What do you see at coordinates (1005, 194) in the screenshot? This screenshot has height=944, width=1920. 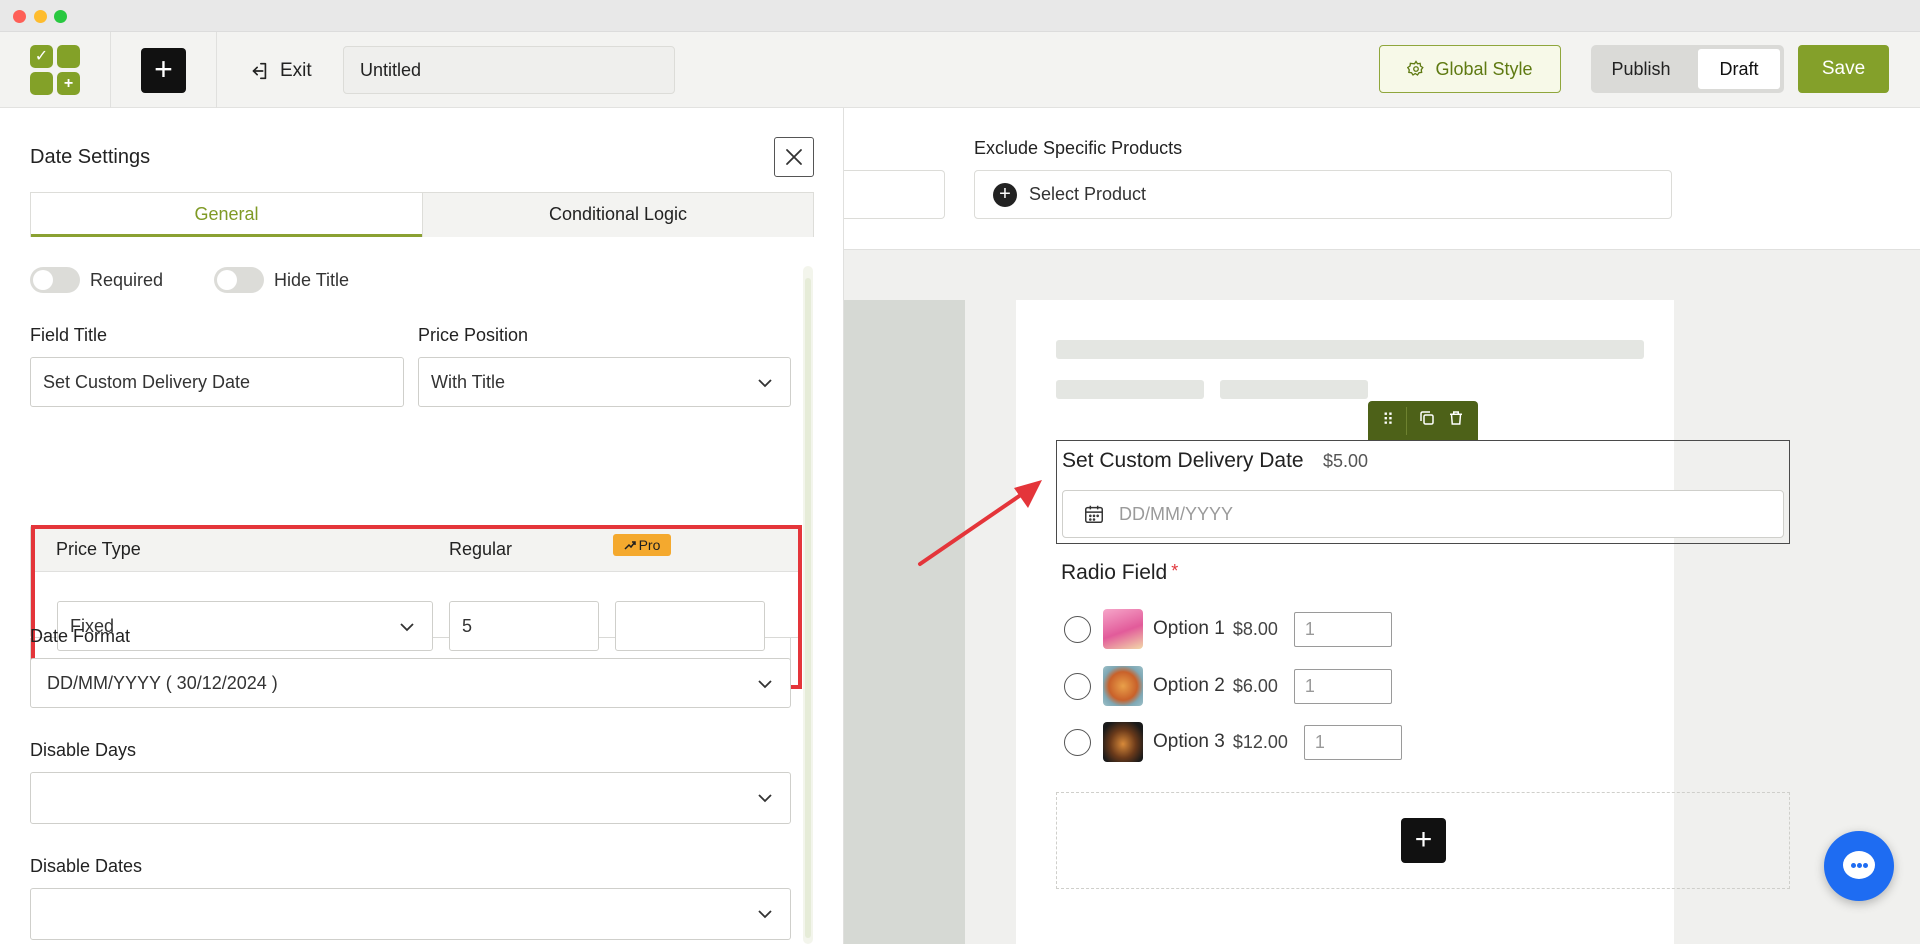 I see `plus-circle-icon: +` at bounding box center [1005, 194].